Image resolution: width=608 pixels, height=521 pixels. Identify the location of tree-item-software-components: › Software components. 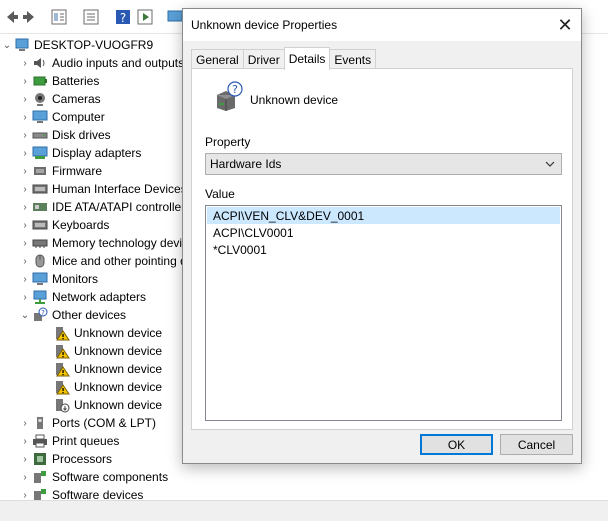
(93, 477).